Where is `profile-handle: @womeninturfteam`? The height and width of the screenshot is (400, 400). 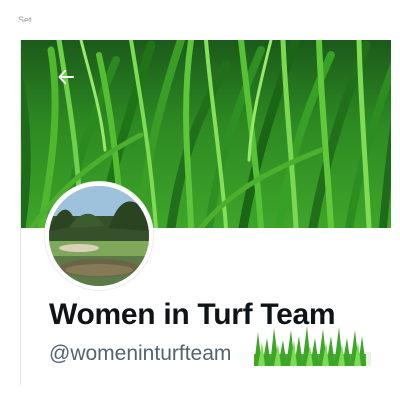
profile-handle: @womeninturfteam is located at coordinates (140, 353).